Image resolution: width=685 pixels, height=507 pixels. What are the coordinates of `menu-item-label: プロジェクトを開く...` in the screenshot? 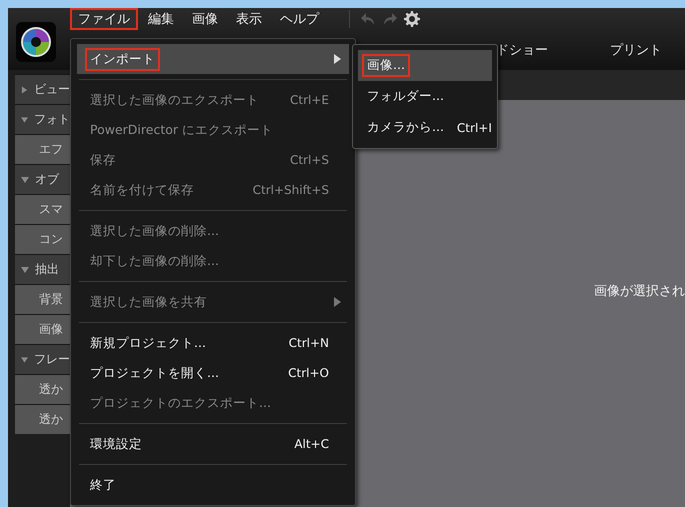 It's located at (154, 373).